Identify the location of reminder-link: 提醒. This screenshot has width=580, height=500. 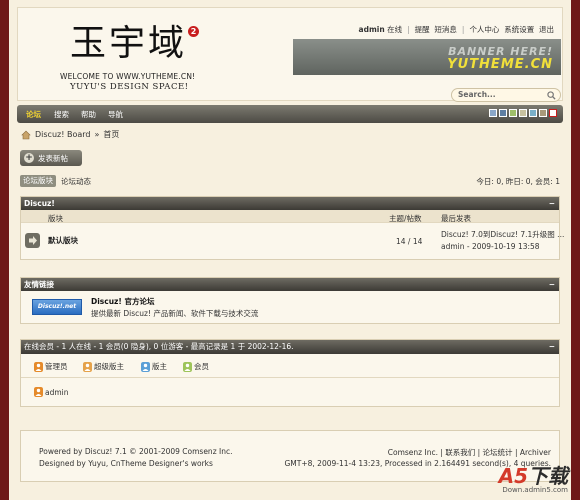
(422, 29).